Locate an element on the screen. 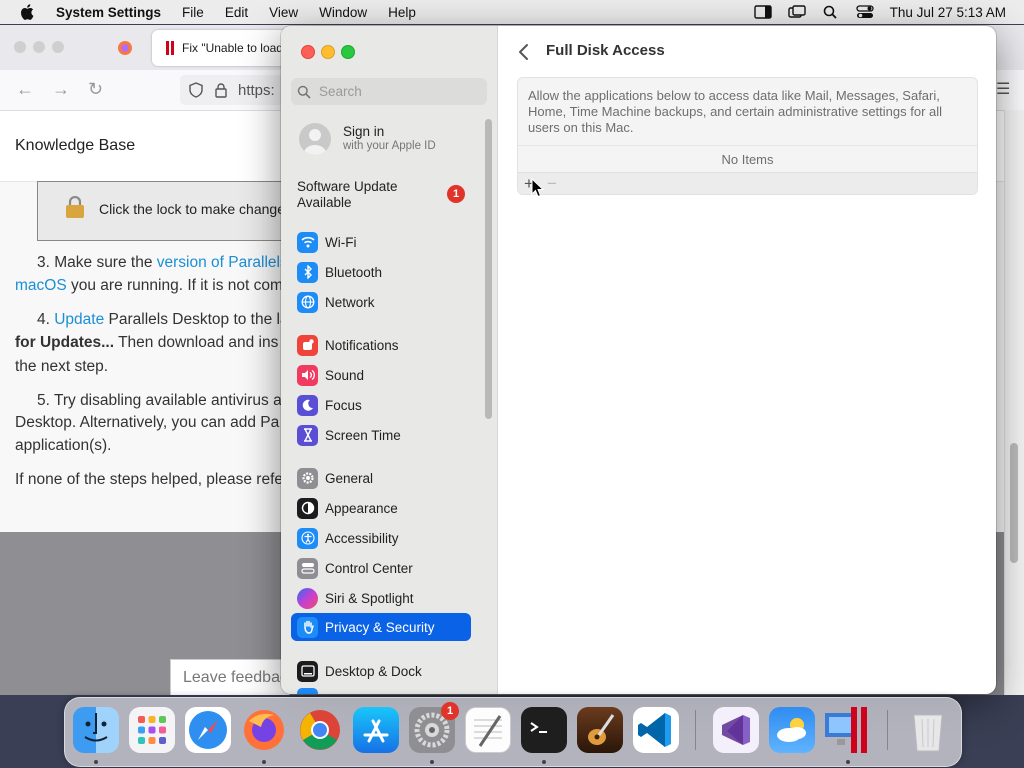 The image size is (1024, 768). back-arrow-icon: ← is located at coordinates (25, 89).